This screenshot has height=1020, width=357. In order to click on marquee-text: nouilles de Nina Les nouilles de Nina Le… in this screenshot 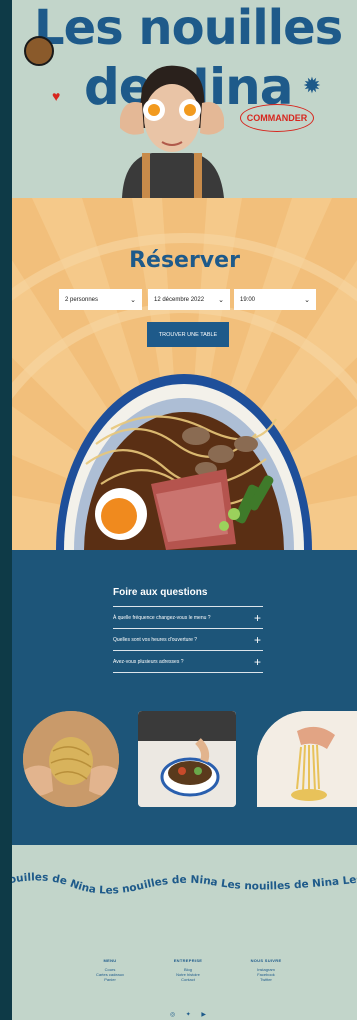, I will do `click(184, 866)`.